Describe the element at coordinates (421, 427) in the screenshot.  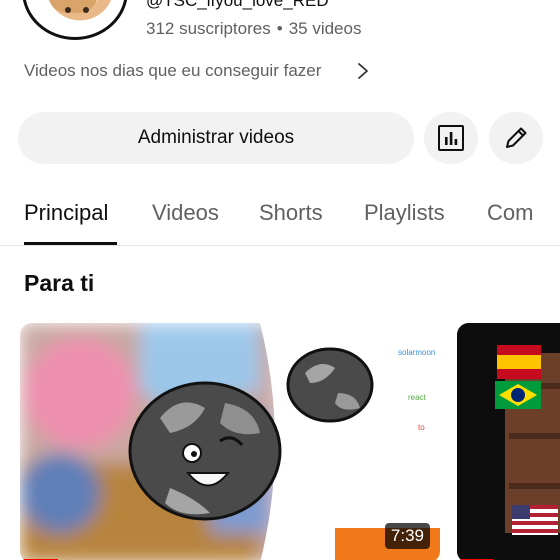
I see `thumbnail-text: to` at that location.